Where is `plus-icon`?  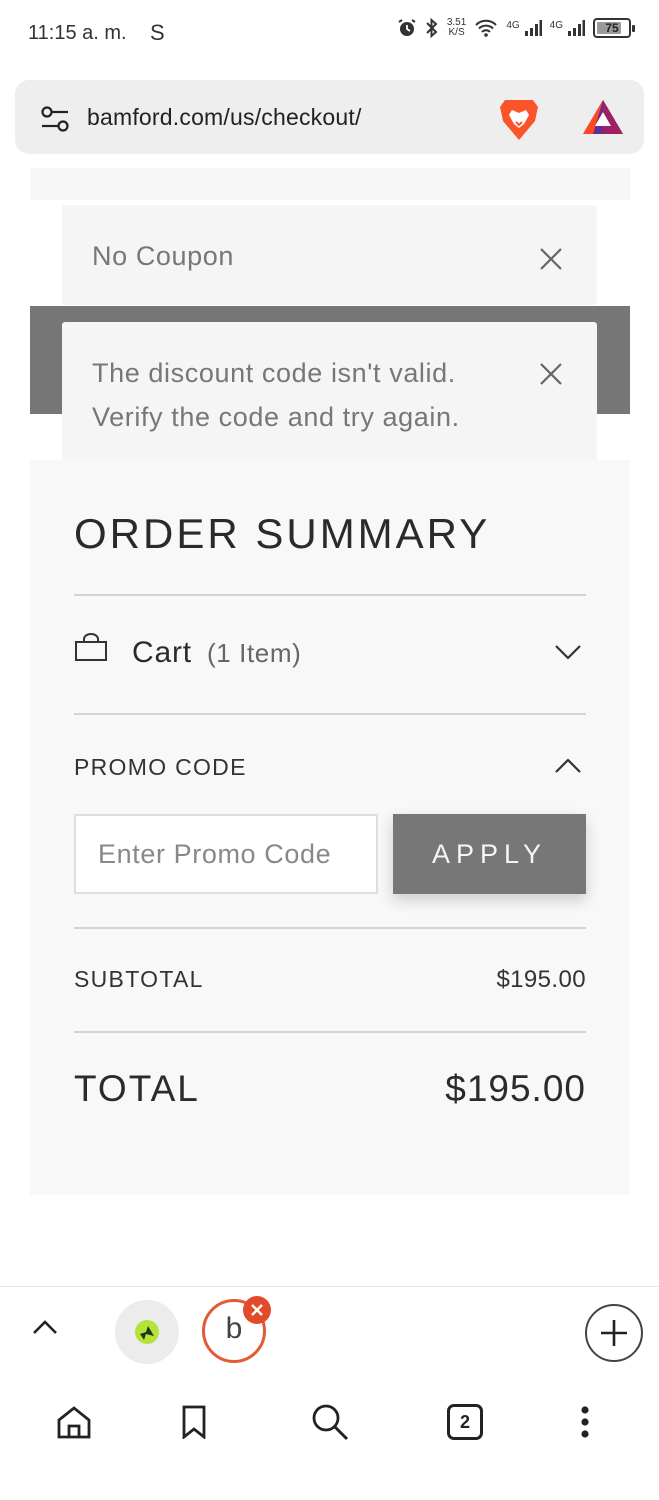
plus-icon is located at coordinates (614, 1333).